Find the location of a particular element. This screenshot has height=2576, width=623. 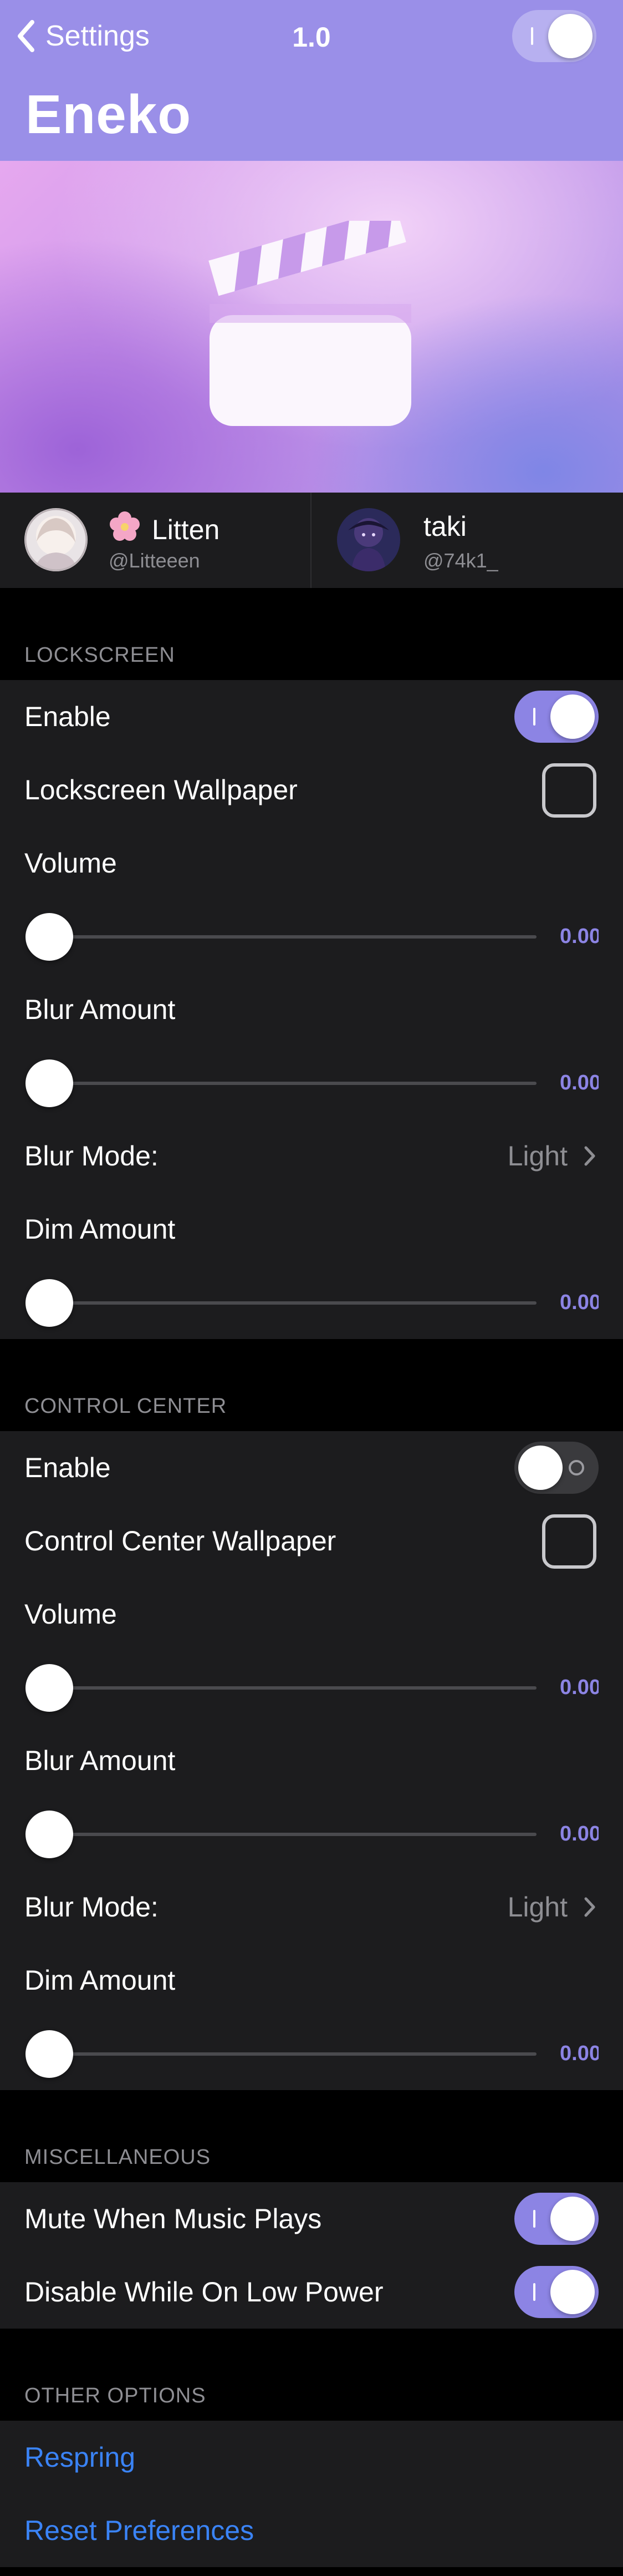

lockscreen-volume-row: Volume is located at coordinates (311, 863).